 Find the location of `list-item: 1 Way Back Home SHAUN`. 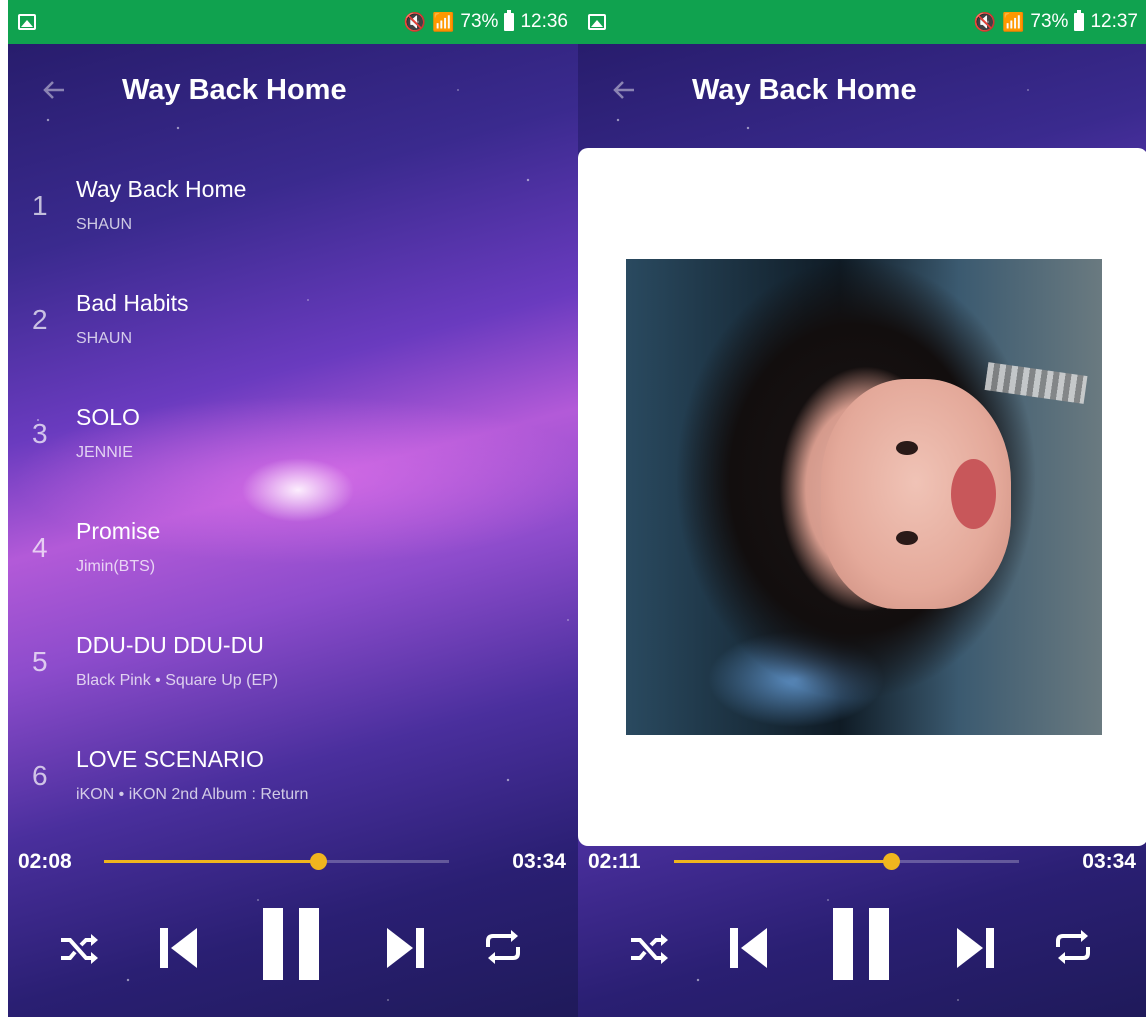

list-item: 1 Way Back Home SHAUN is located at coordinates (293, 208).